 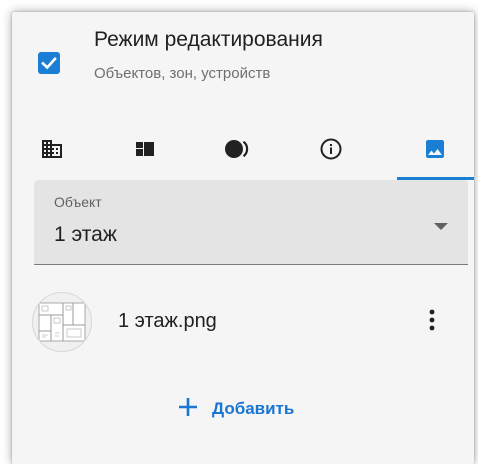 What do you see at coordinates (441, 227) in the screenshot?
I see `dropdown-arrow-icon` at bounding box center [441, 227].